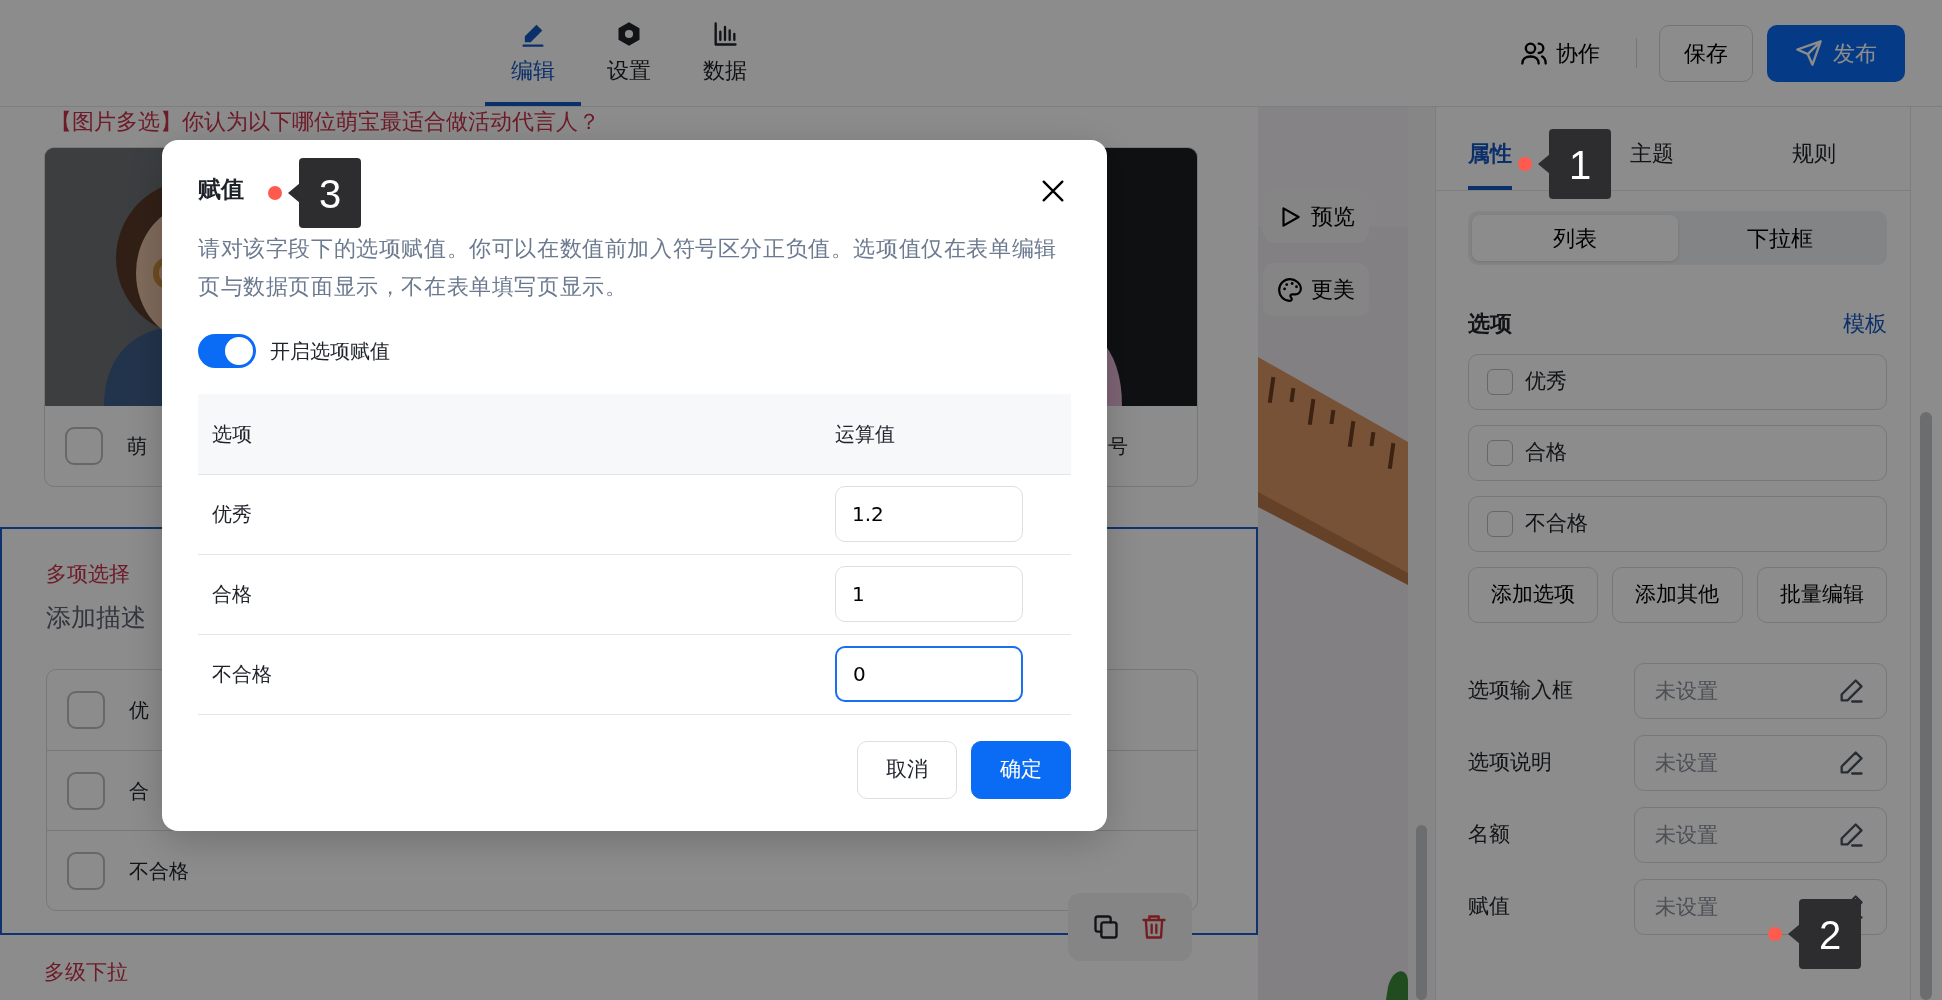 This screenshot has width=1942, height=1000. I want to click on option-row: 不合格, so click(1677, 524).